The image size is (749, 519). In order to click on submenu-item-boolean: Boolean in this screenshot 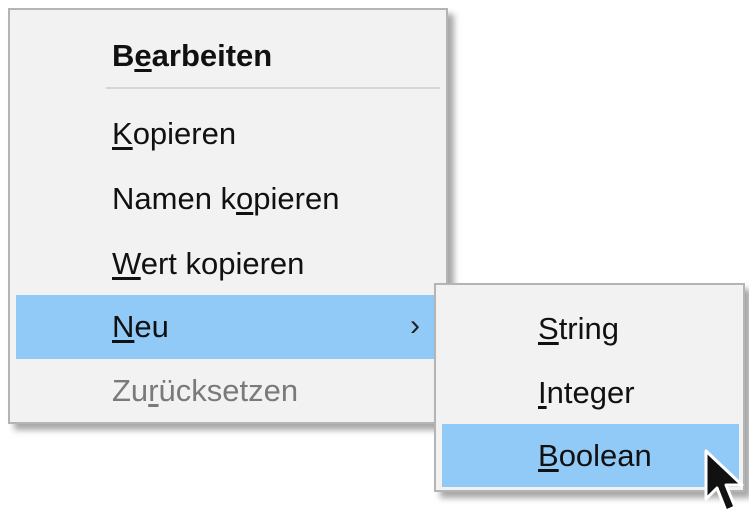, I will do `click(590, 455)`.